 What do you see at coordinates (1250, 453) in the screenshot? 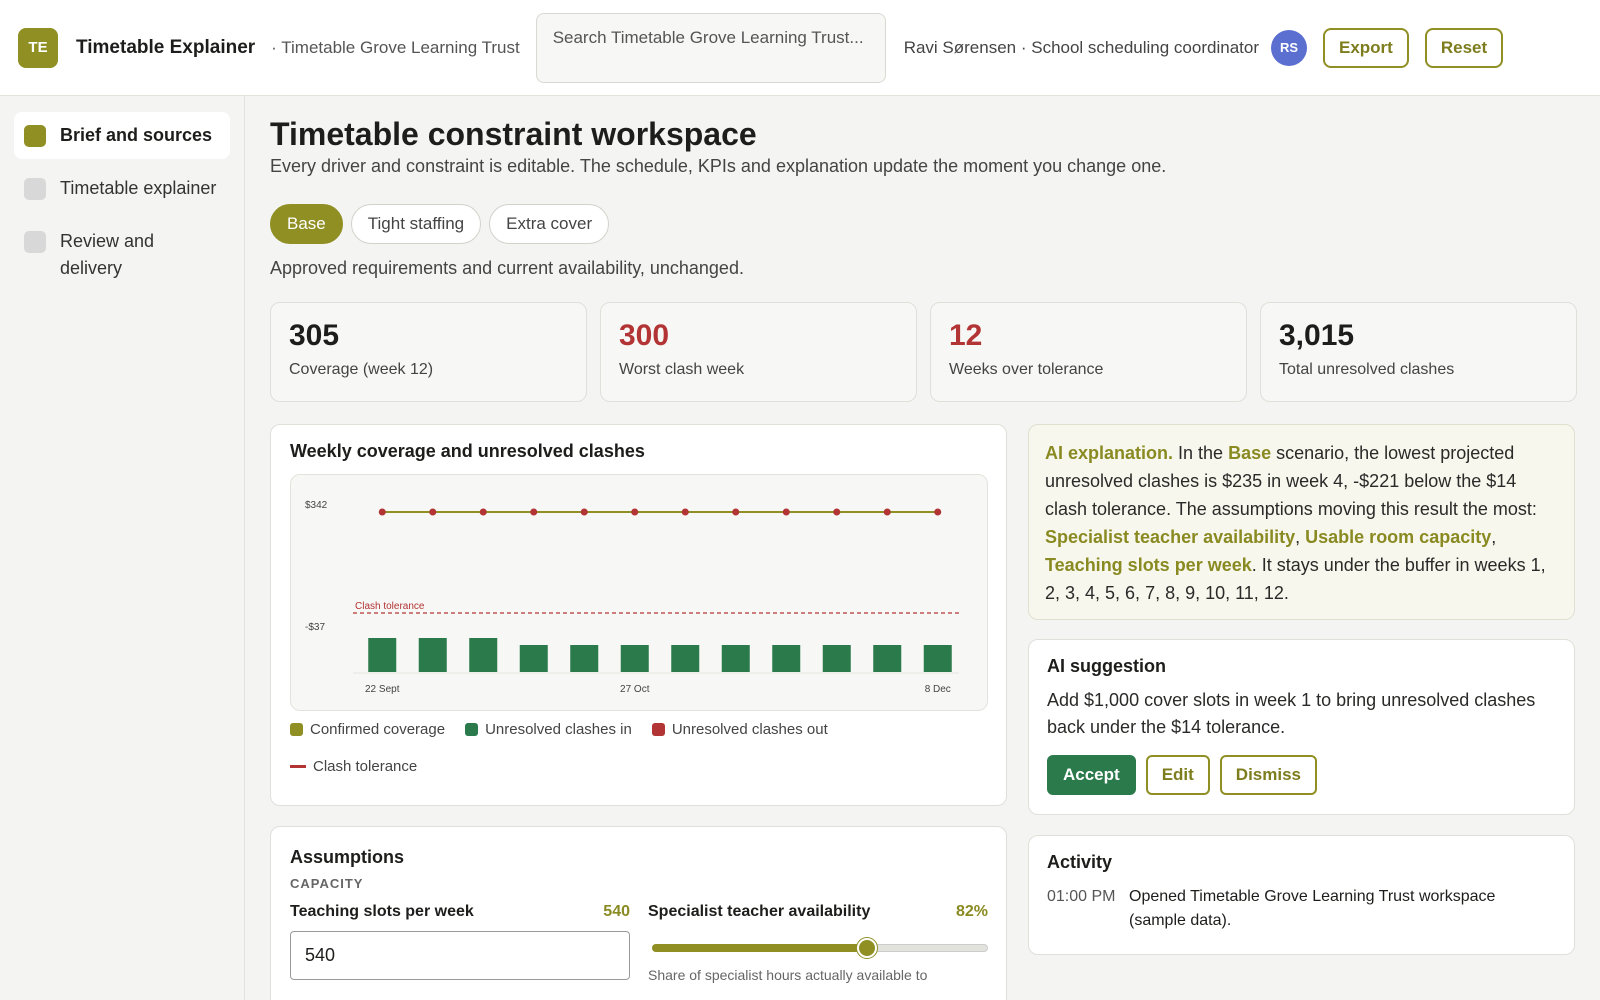
I see `ai-scenario-name: Base` at bounding box center [1250, 453].